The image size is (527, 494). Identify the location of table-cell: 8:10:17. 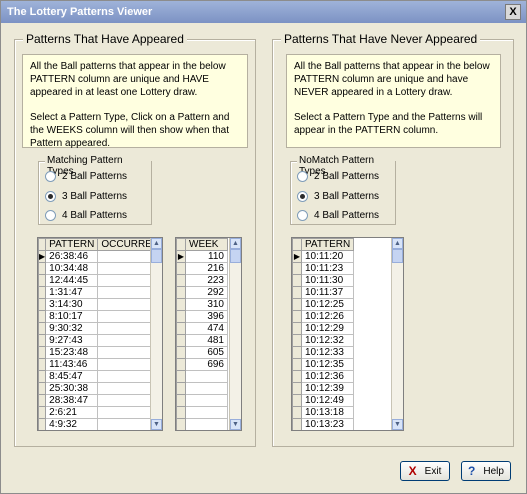
(72, 316).